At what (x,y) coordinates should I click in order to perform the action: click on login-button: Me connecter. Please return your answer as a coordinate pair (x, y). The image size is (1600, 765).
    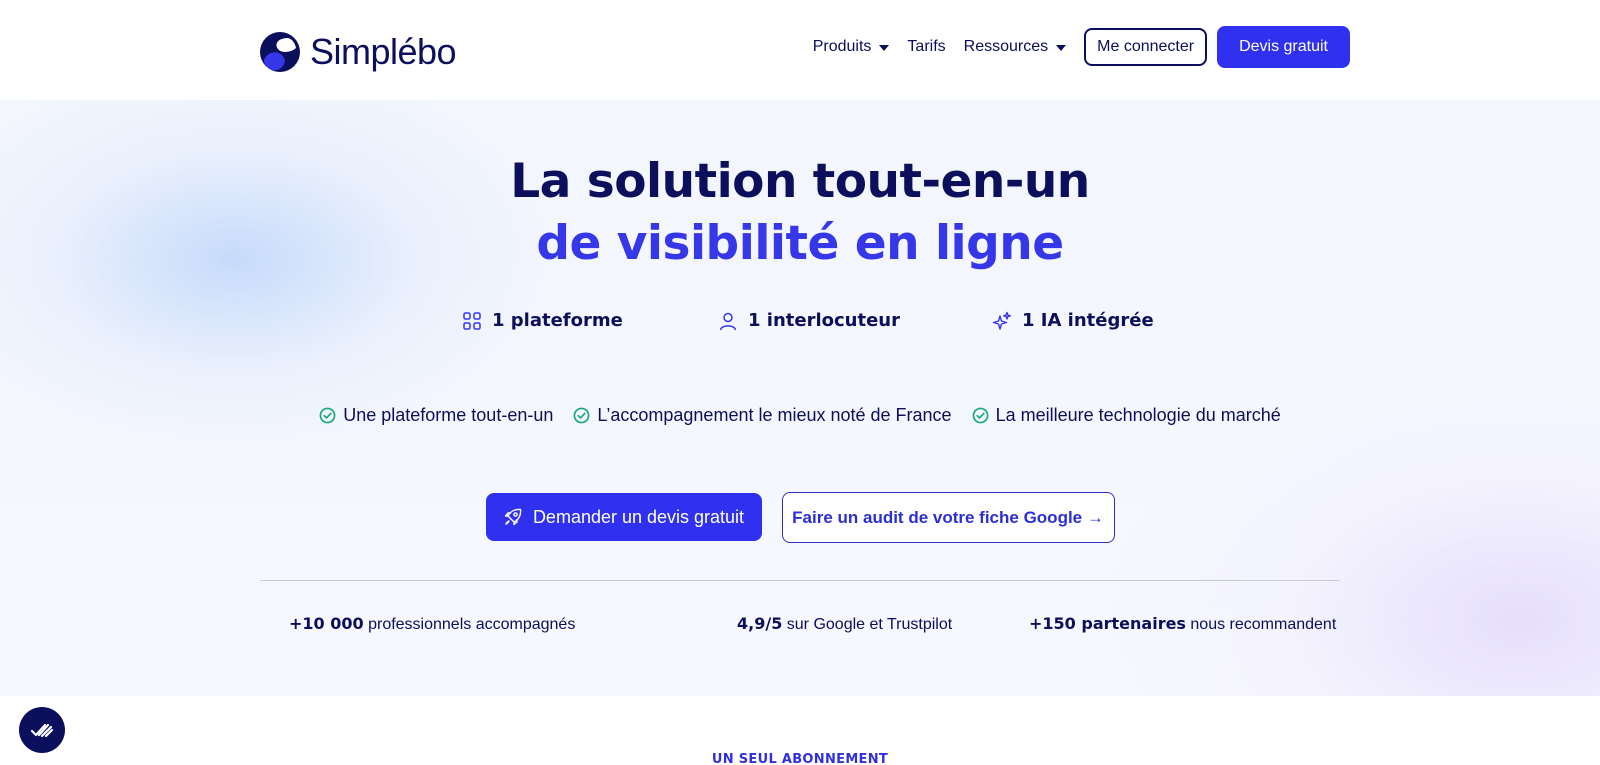
    Looking at the image, I should click on (1146, 47).